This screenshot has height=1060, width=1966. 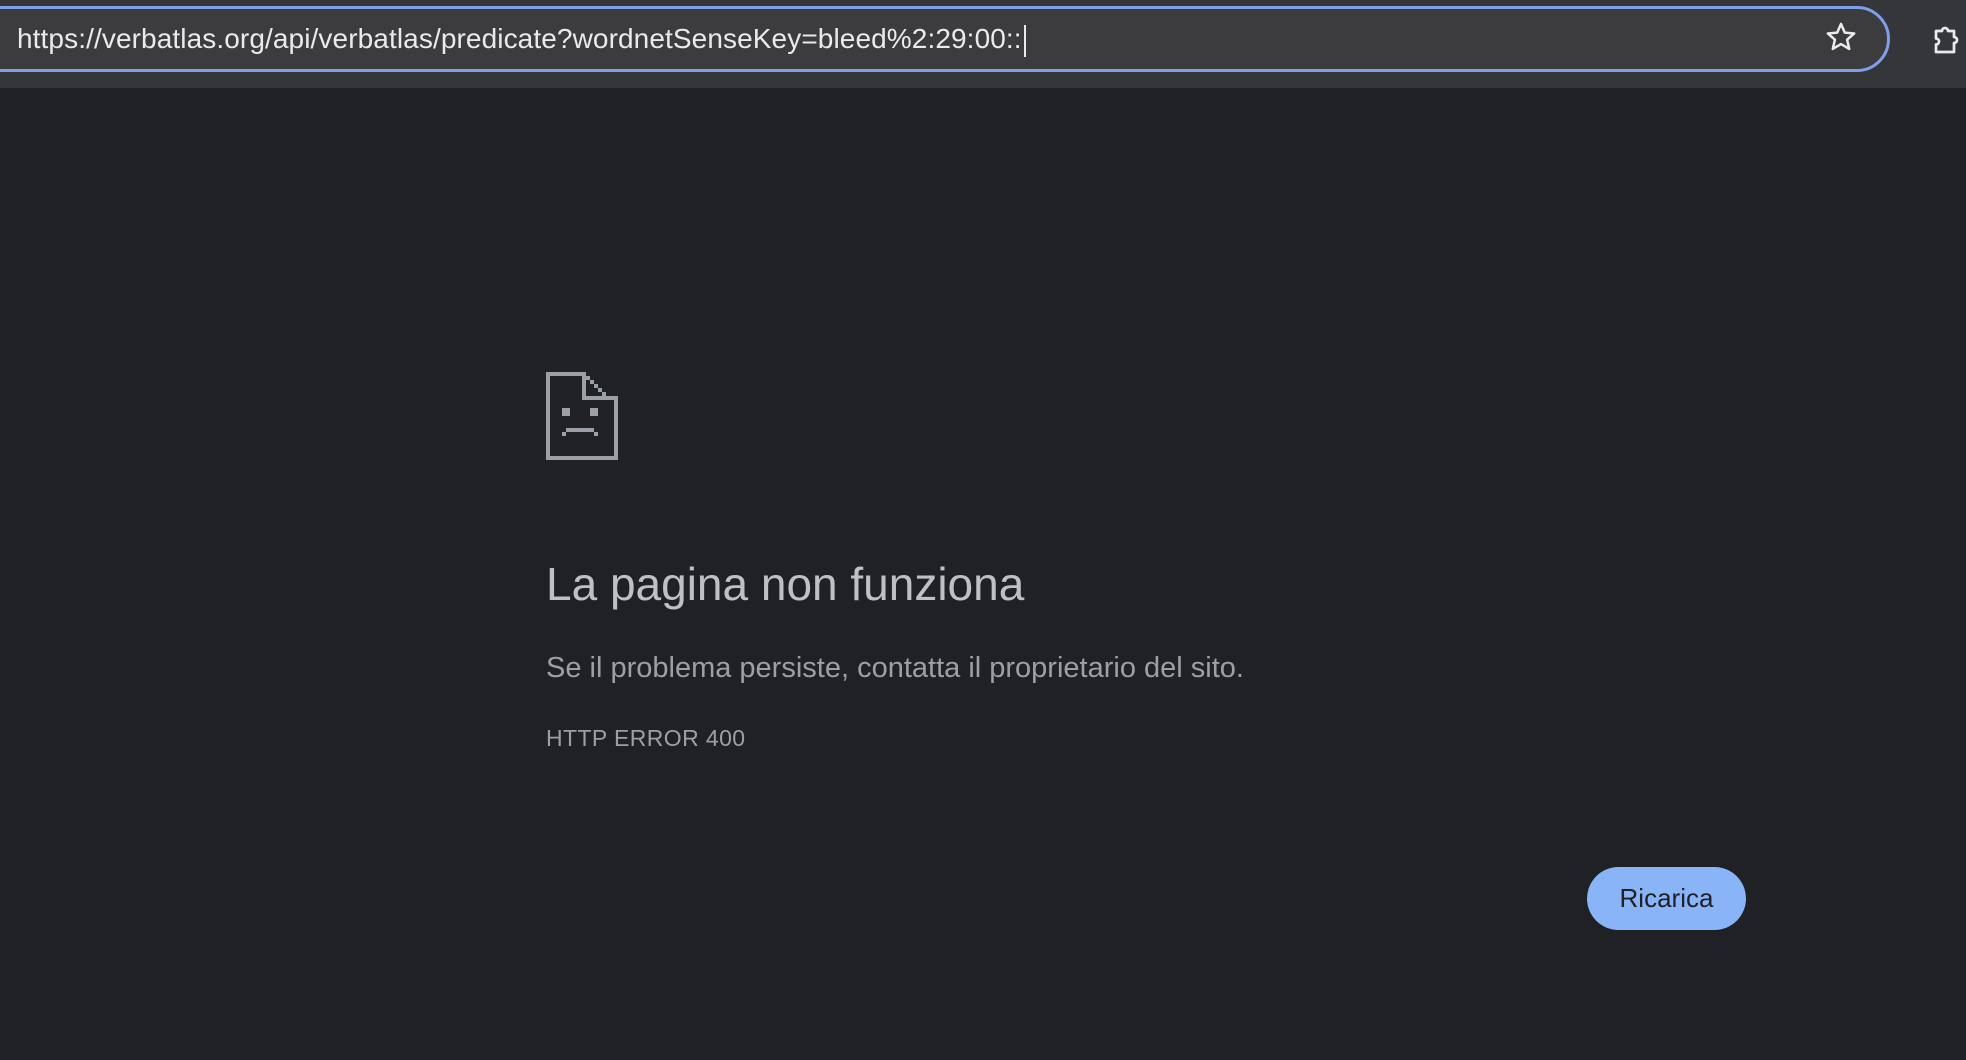 I want to click on error-code: HTTP ERROR 400, so click(x=646, y=738).